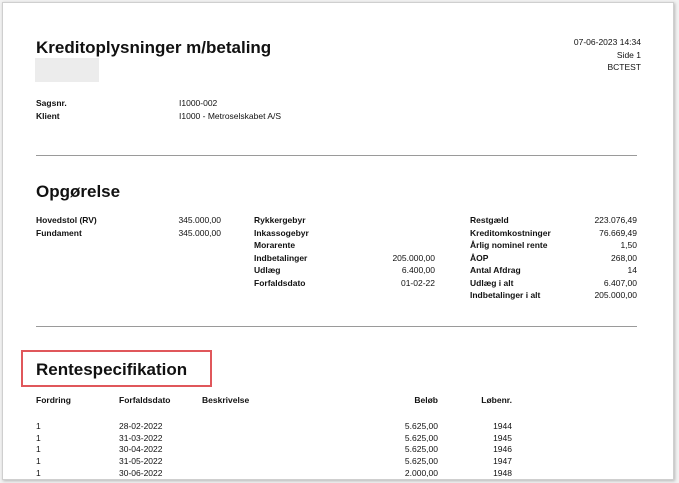 Image resolution: width=679 pixels, height=483 pixels. I want to click on opgorelse-heading: Opgørelse, so click(78, 191).